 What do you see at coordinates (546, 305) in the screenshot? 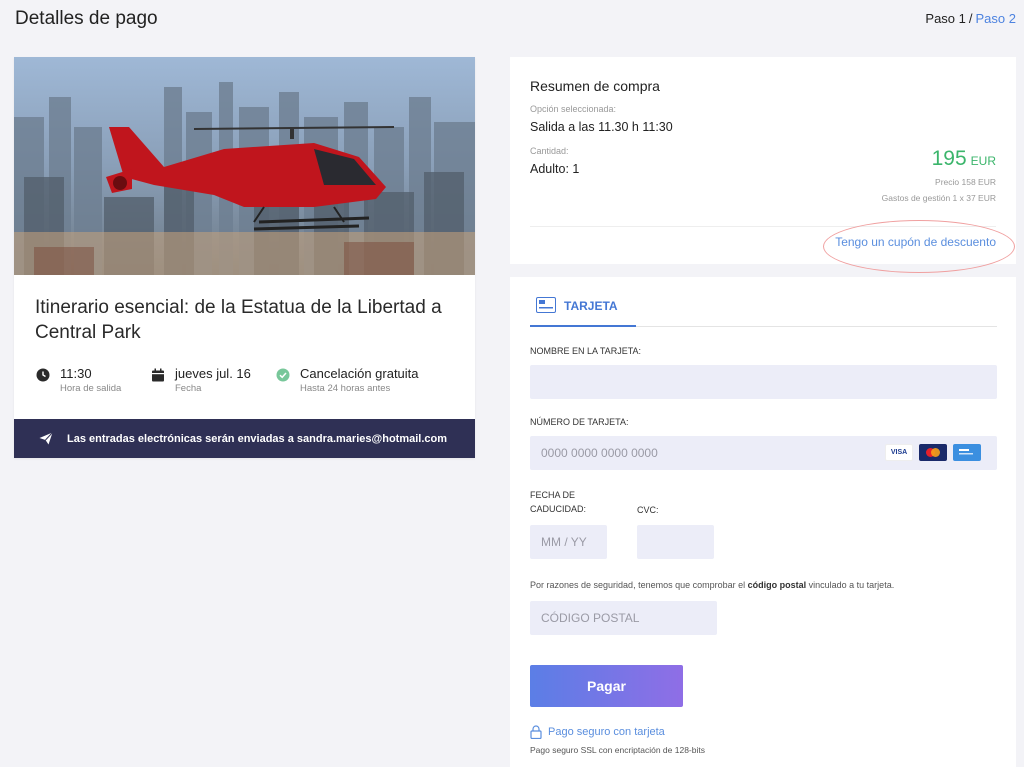
I see `credit-card-icon` at bounding box center [546, 305].